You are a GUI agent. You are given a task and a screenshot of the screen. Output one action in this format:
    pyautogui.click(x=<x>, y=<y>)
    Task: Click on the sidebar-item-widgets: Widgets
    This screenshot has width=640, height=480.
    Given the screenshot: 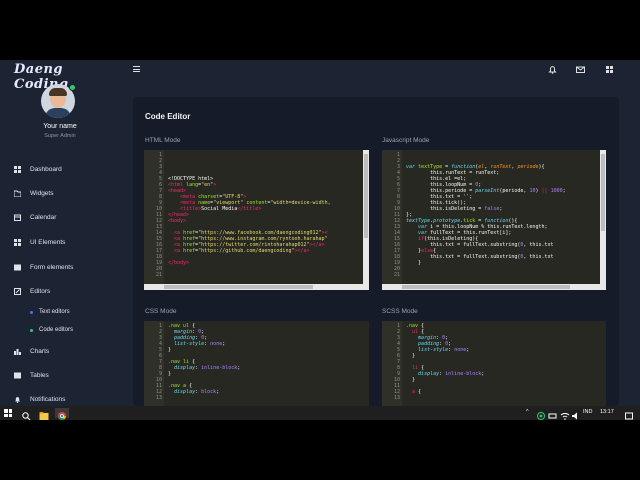 What is the action you would take?
    pyautogui.click(x=33, y=193)
    